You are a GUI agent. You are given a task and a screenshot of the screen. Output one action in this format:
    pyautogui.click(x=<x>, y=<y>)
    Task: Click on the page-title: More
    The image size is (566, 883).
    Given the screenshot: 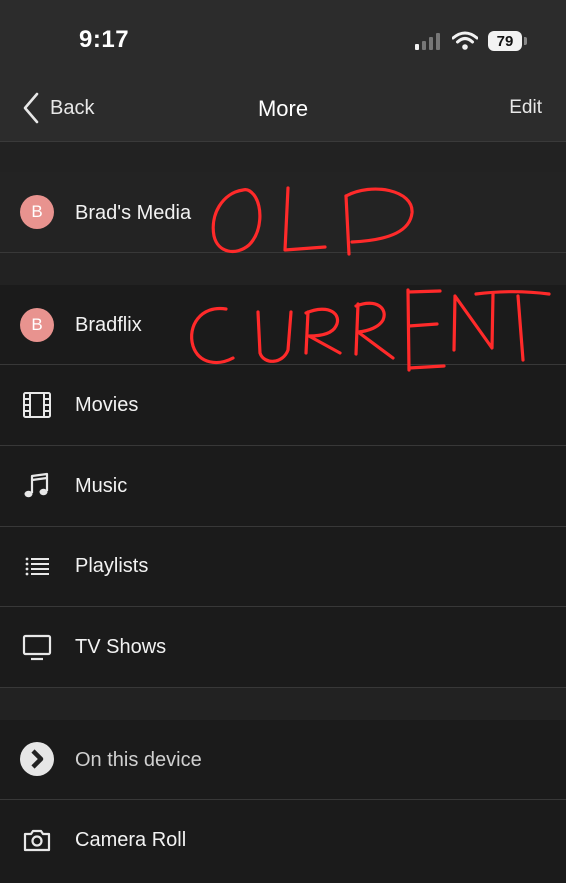 What is the action you would take?
    pyautogui.click(x=283, y=108)
    